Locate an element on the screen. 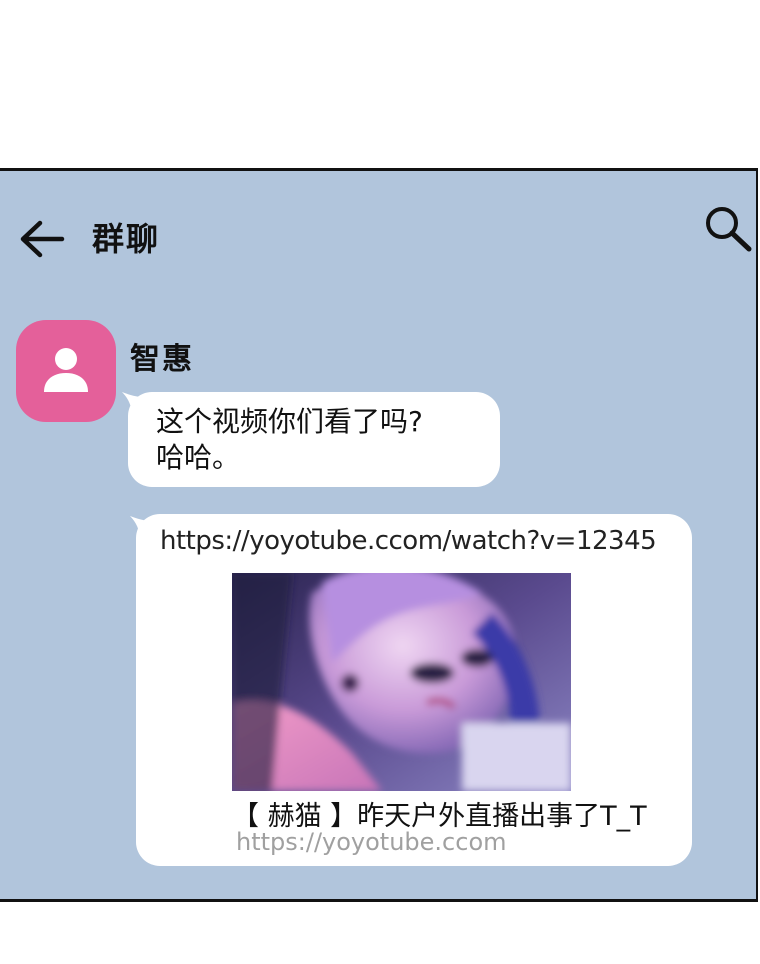 The image size is (760, 964). message-bubble: 这个视频你们看了吗? 哈哈。 is located at coordinates (314, 439).